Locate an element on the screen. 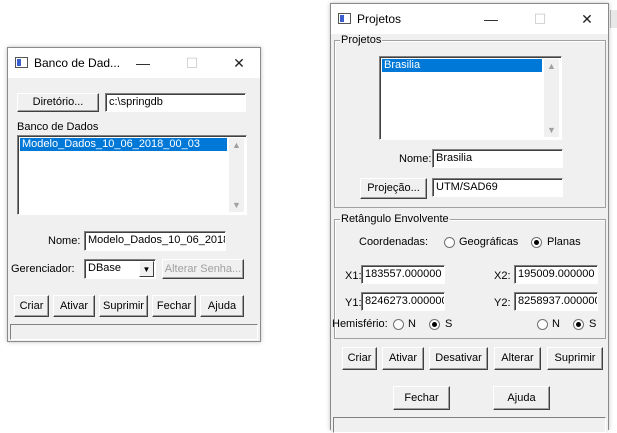 The width and height of the screenshot is (617, 433). window-title: Projetos is located at coordinates (379, 19).